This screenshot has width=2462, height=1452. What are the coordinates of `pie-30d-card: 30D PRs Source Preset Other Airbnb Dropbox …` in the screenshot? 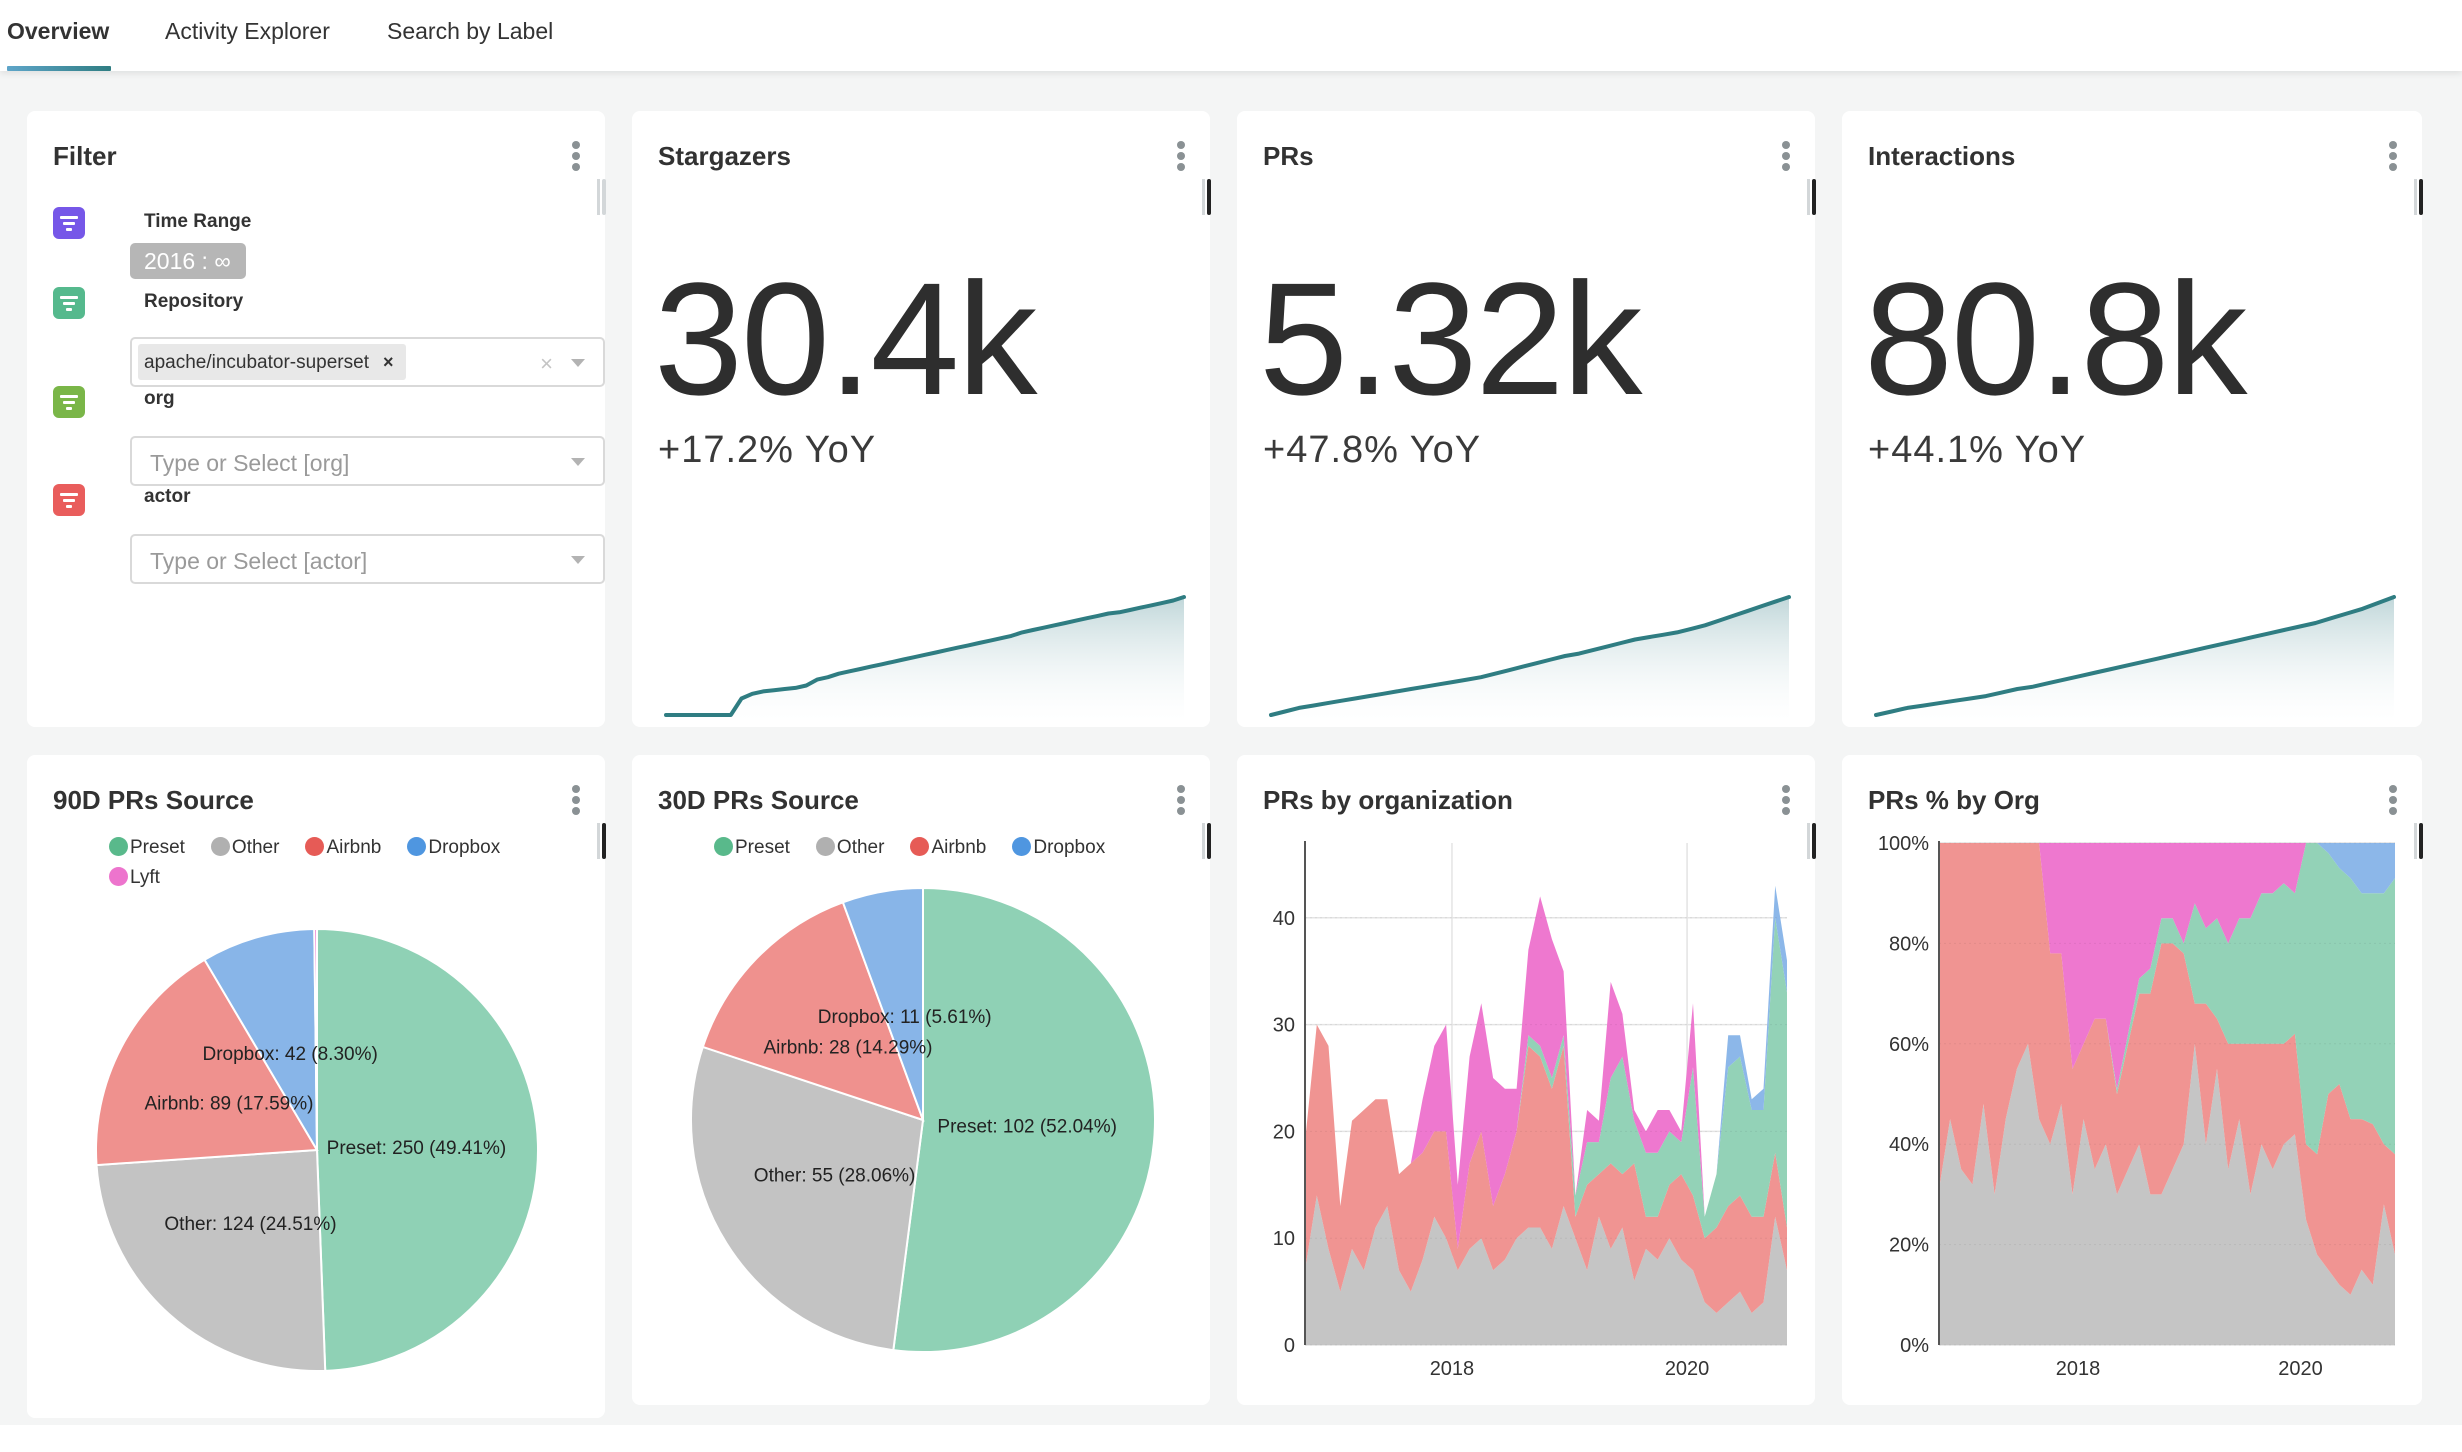 It's located at (921, 1080).